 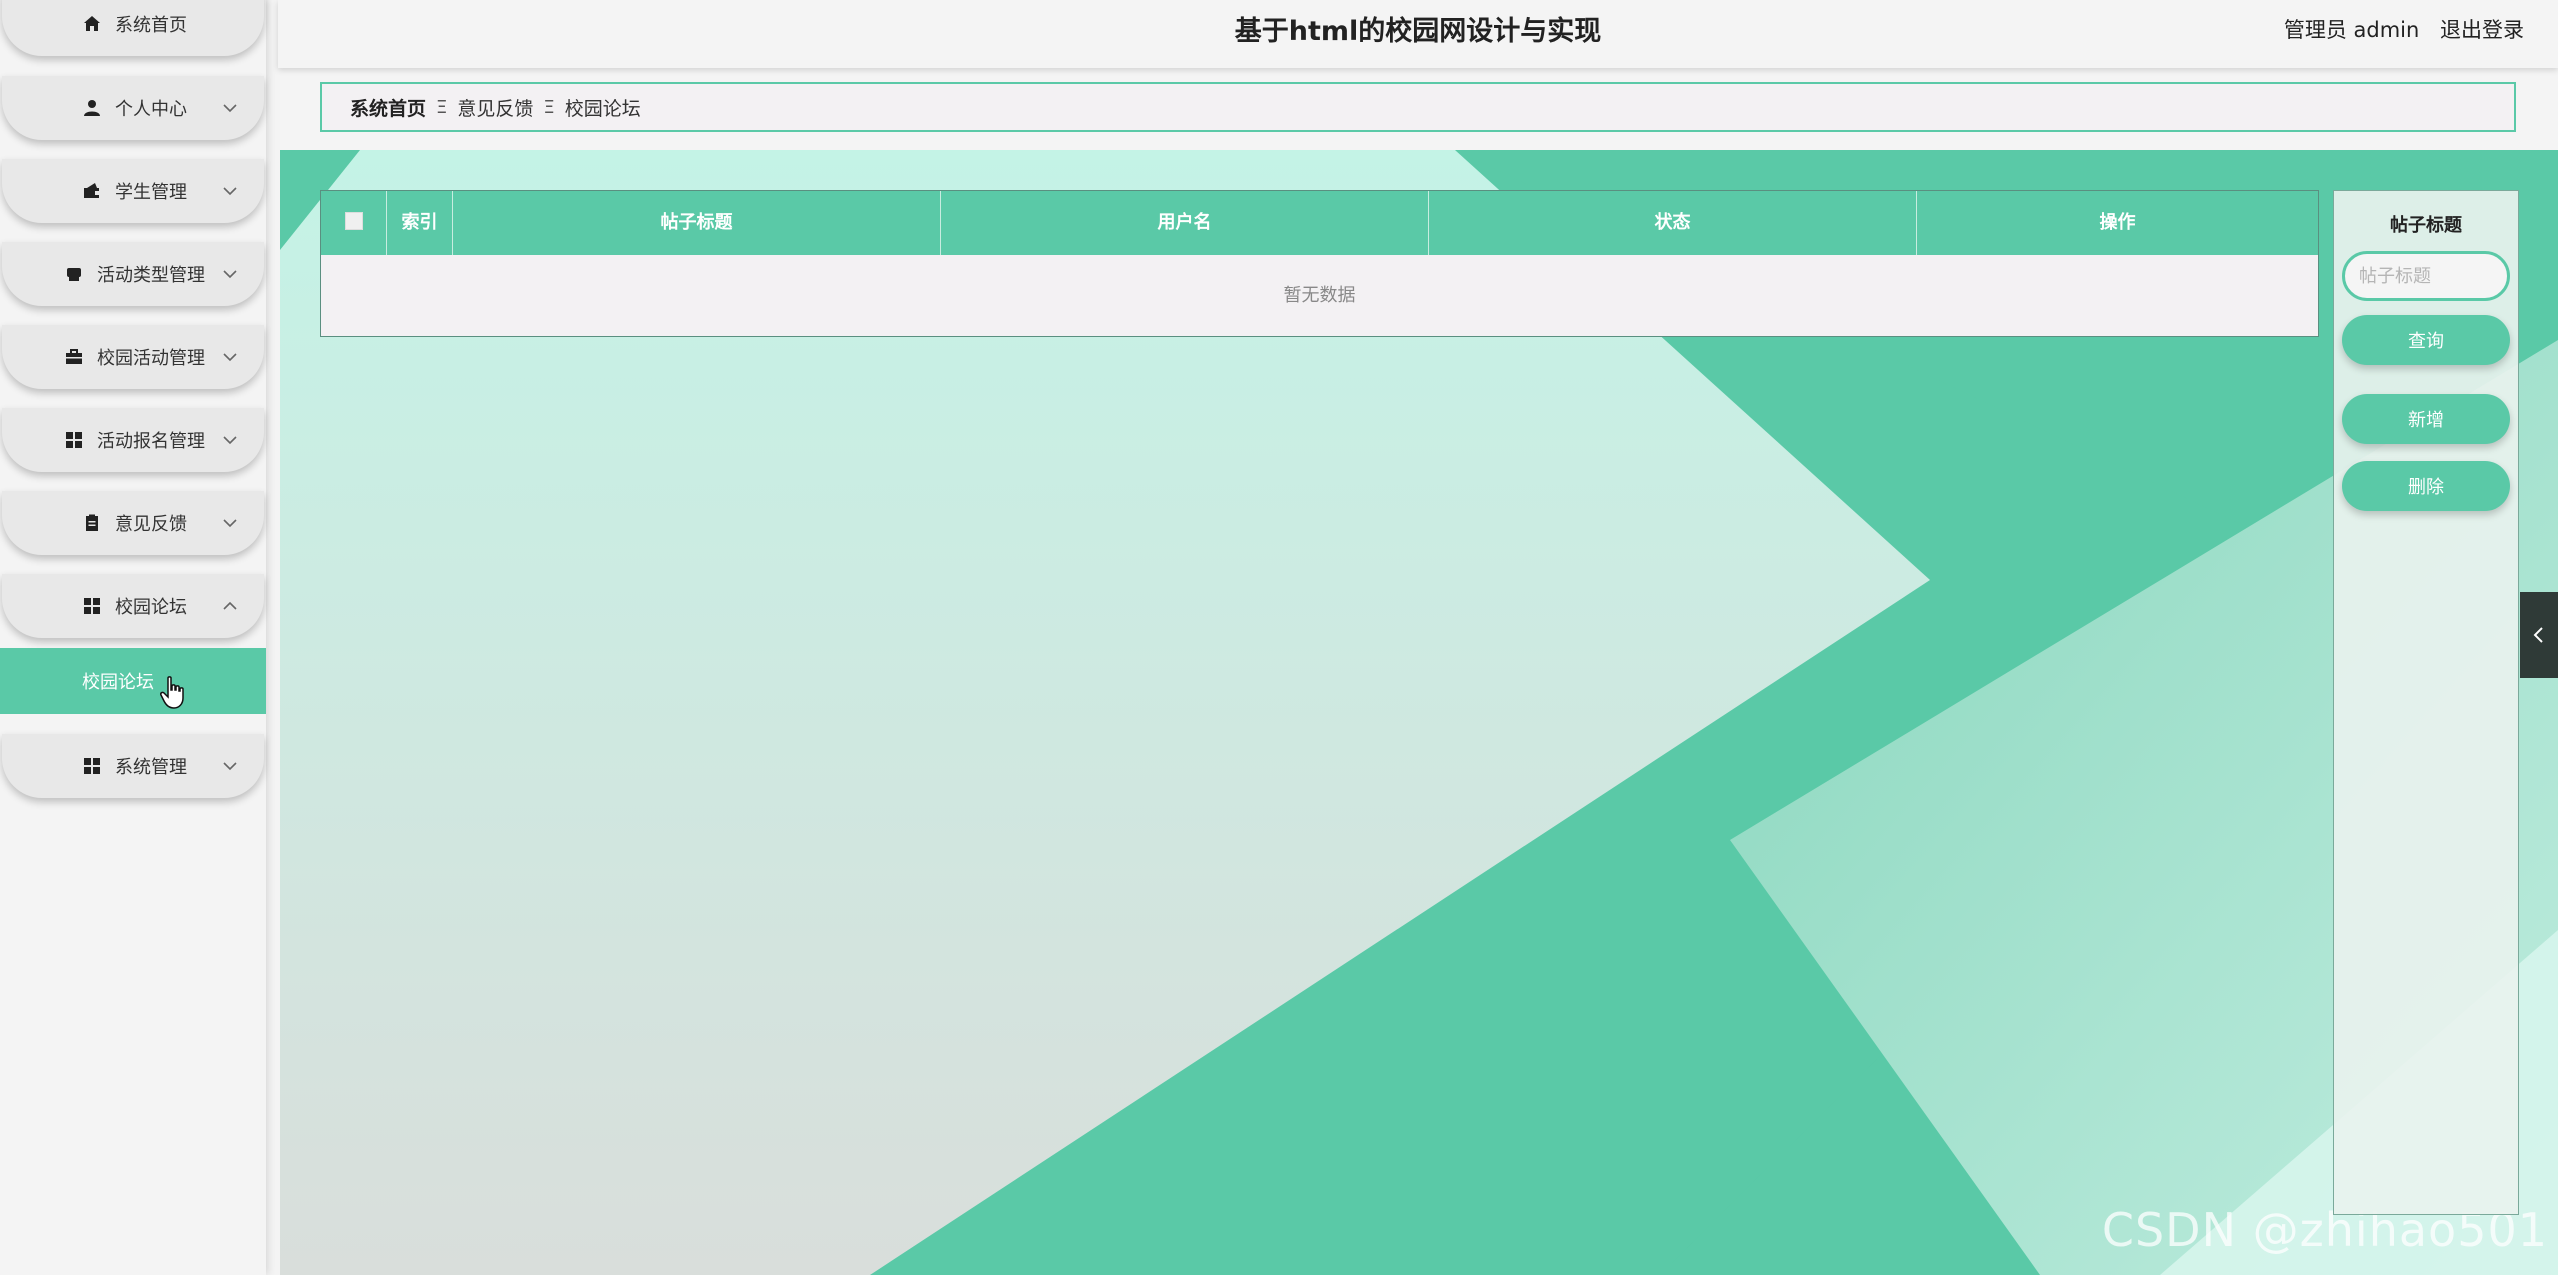 What do you see at coordinates (118, 682) in the screenshot?
I see `sidebar-subitem-label: 校园论坛` at bounding box center [118, 682].